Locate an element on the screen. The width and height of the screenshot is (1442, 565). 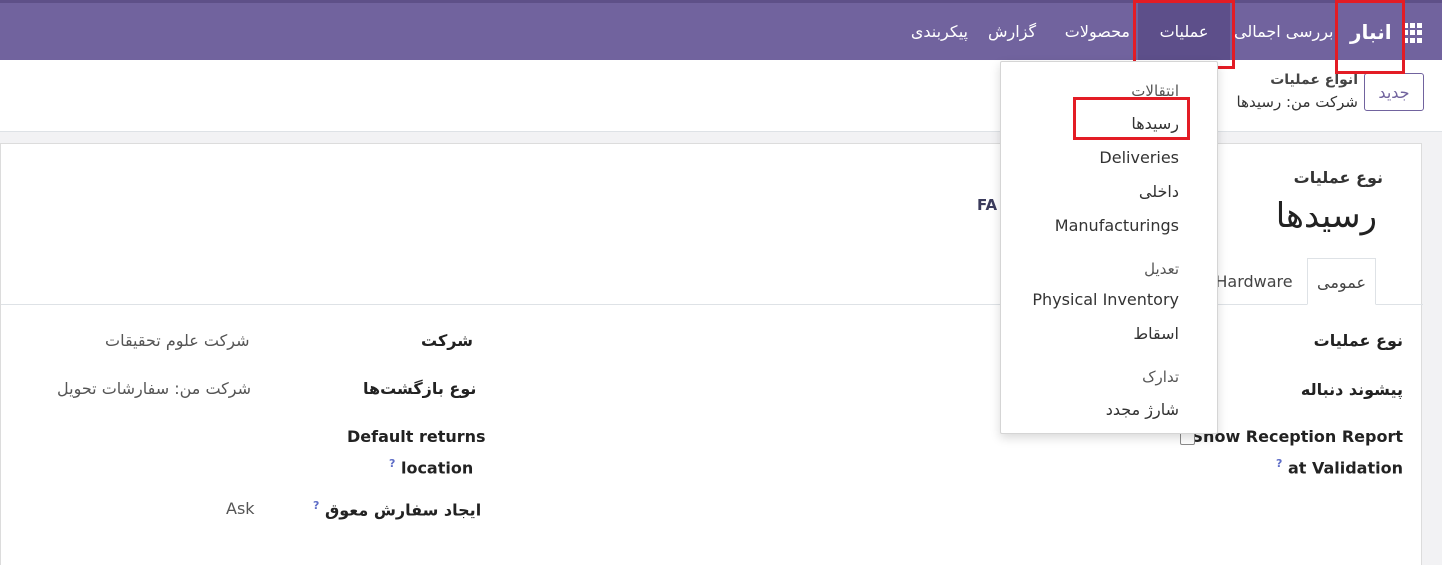
dropdown-item-scrap: اسقاط is located at coordinates (1156, 333).